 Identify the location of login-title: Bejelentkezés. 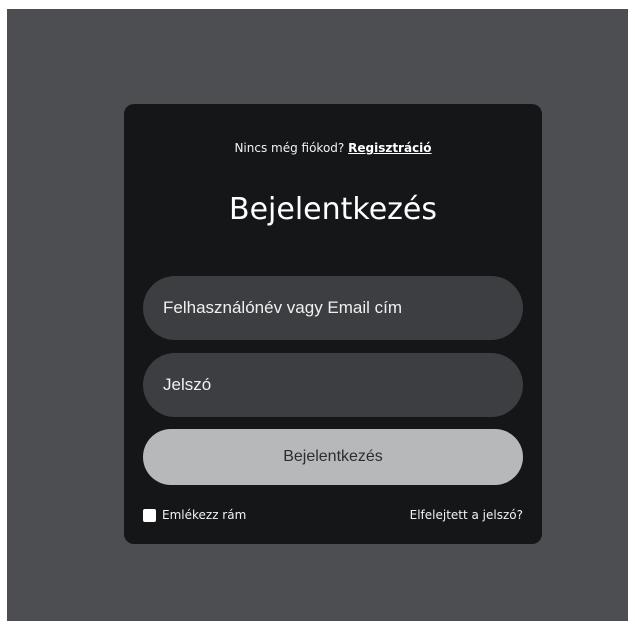
(333, 209).